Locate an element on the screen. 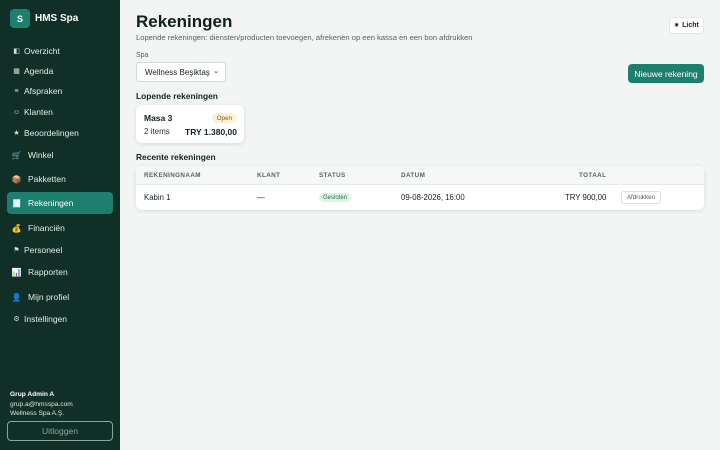 This screenshot has height=450, width=720. user-company: Wellness Spa A.Ş. is located at coordinates (37, 413).